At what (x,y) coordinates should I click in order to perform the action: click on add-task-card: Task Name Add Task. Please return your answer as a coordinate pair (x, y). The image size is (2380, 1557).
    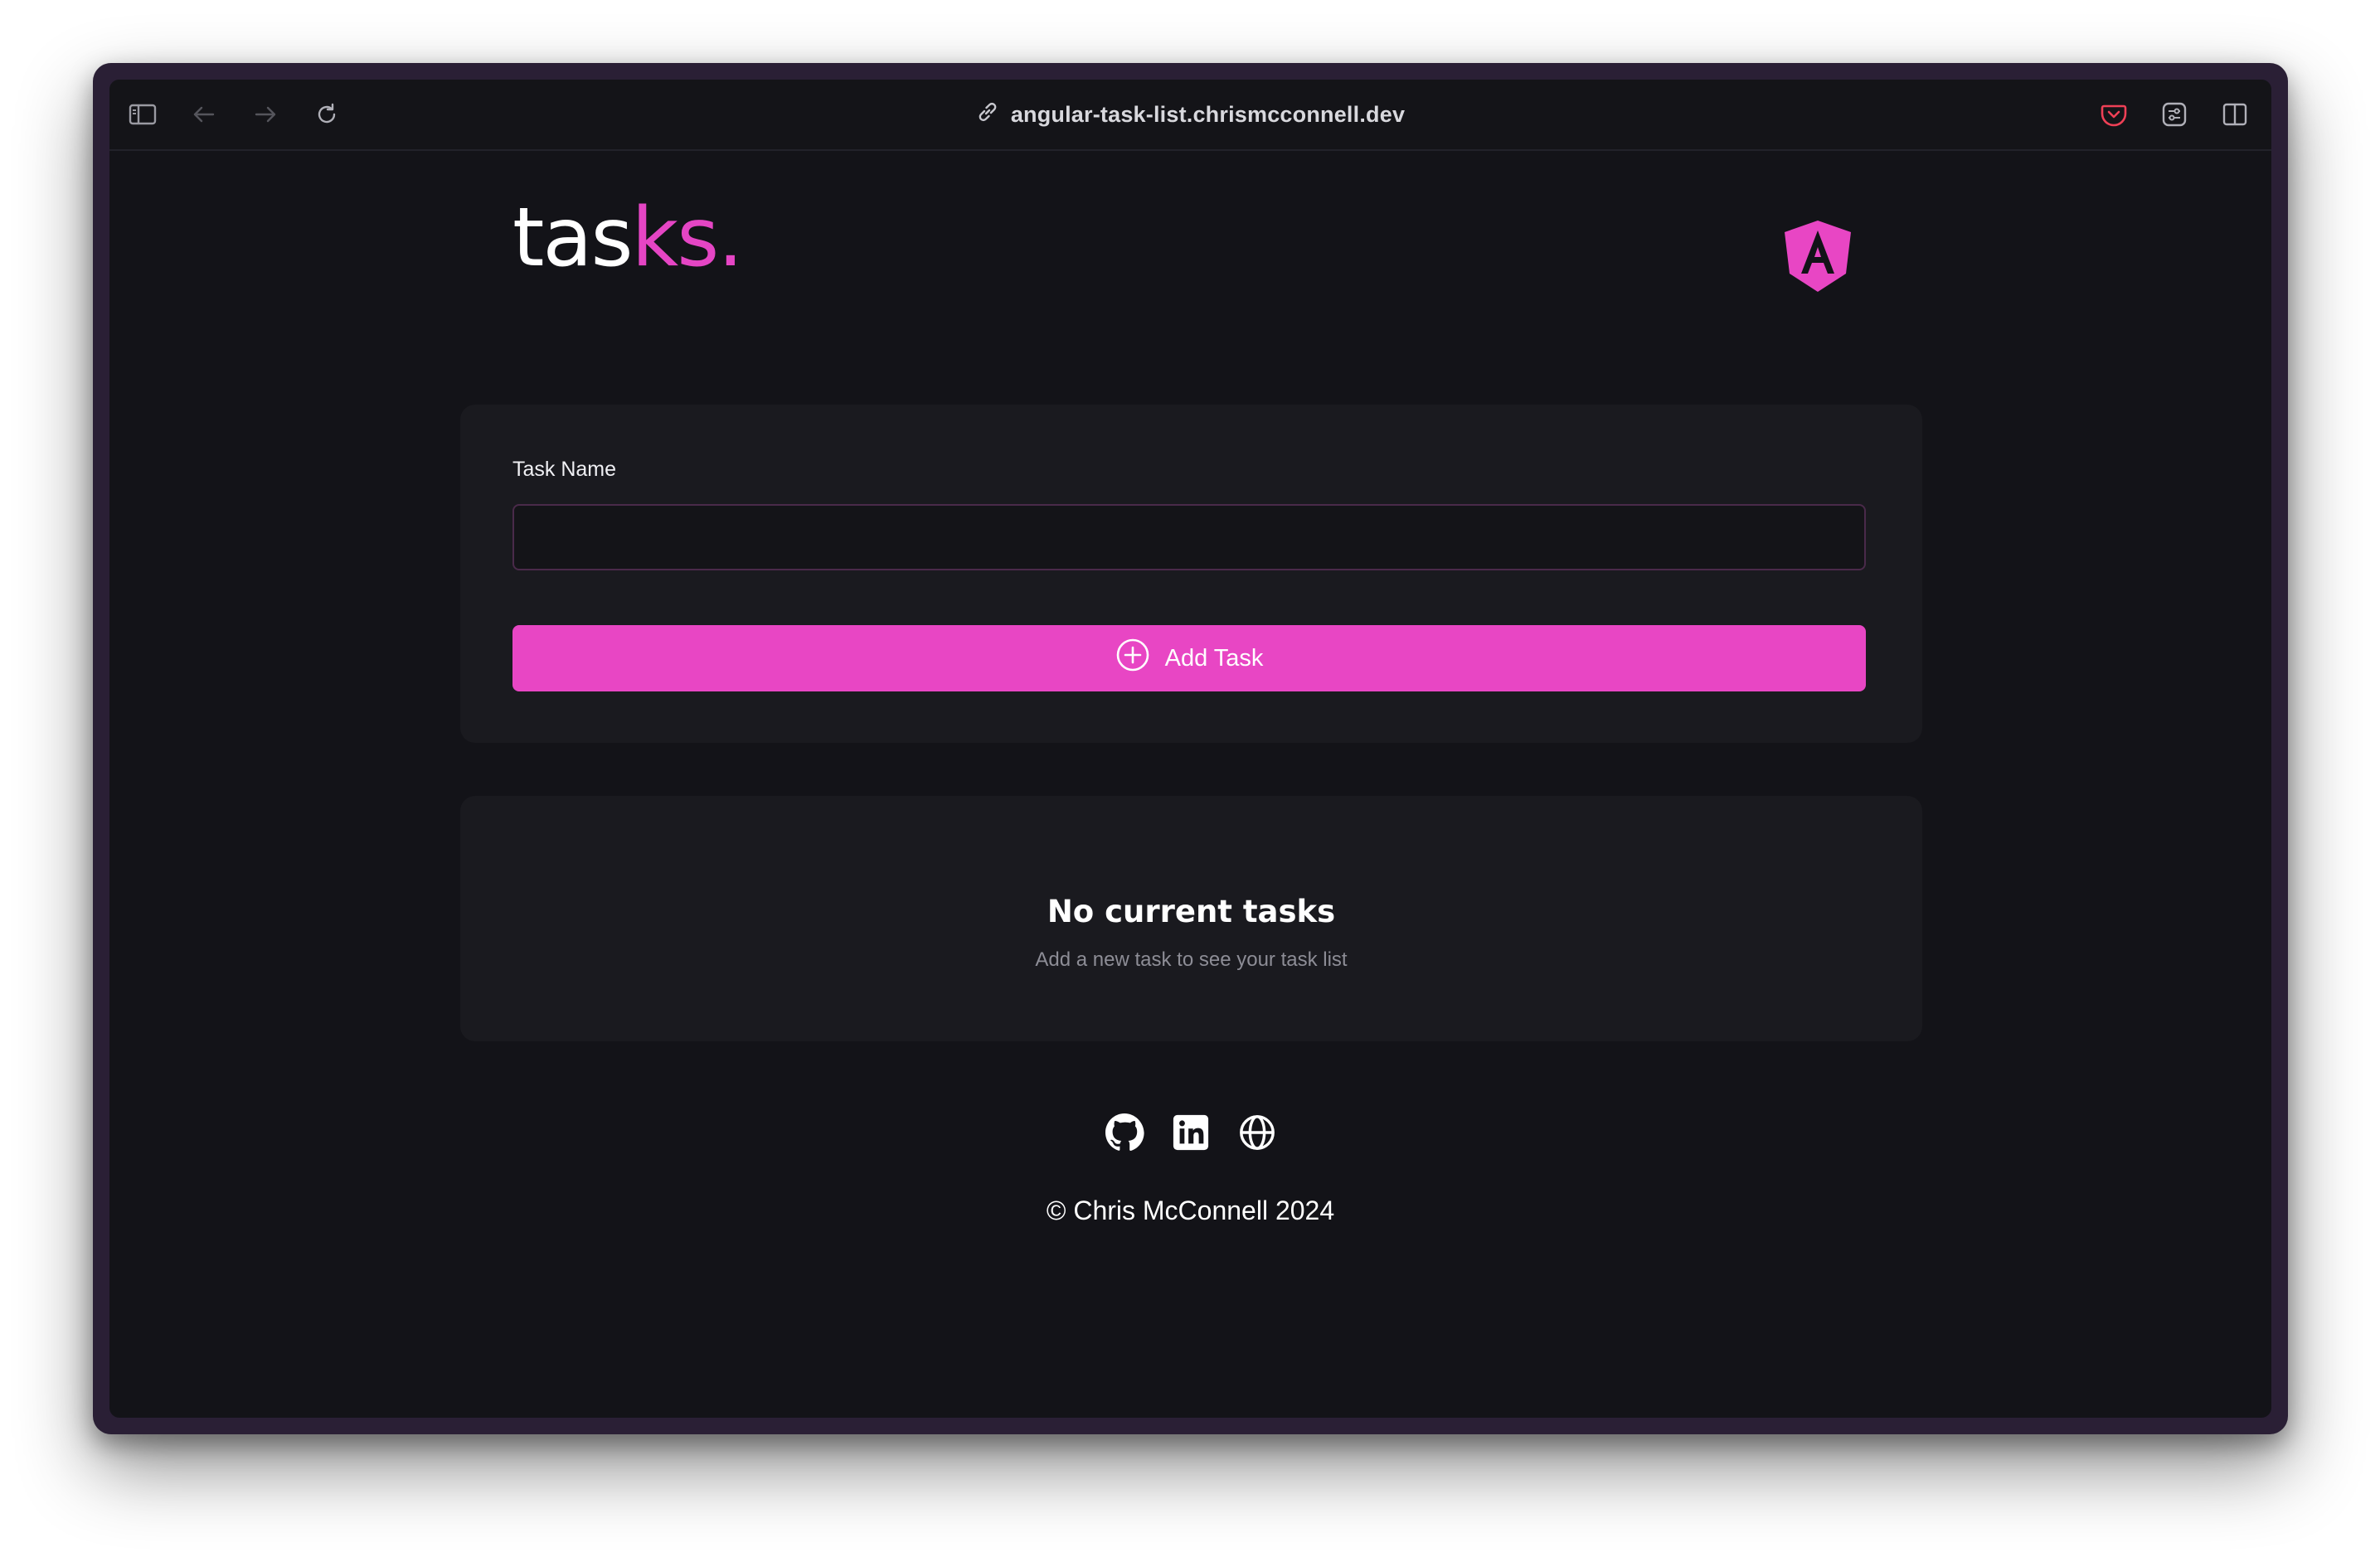
    Looking at the image, I should click on (1191, 574).